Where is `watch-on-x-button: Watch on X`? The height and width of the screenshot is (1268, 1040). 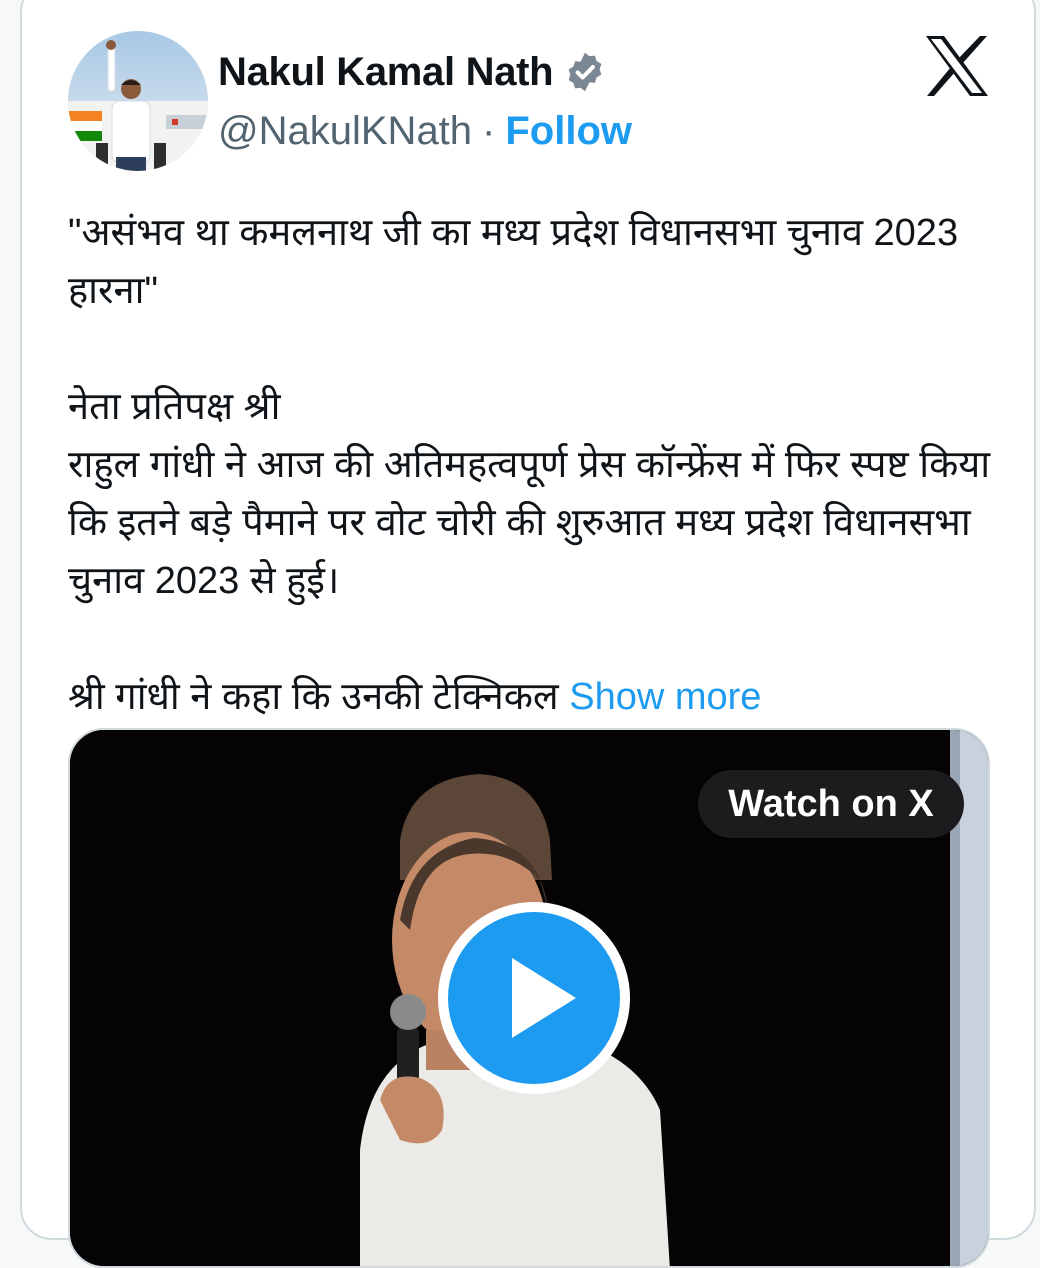
watch-on-x-button: Watch on X is located at coordinates (831, 804).